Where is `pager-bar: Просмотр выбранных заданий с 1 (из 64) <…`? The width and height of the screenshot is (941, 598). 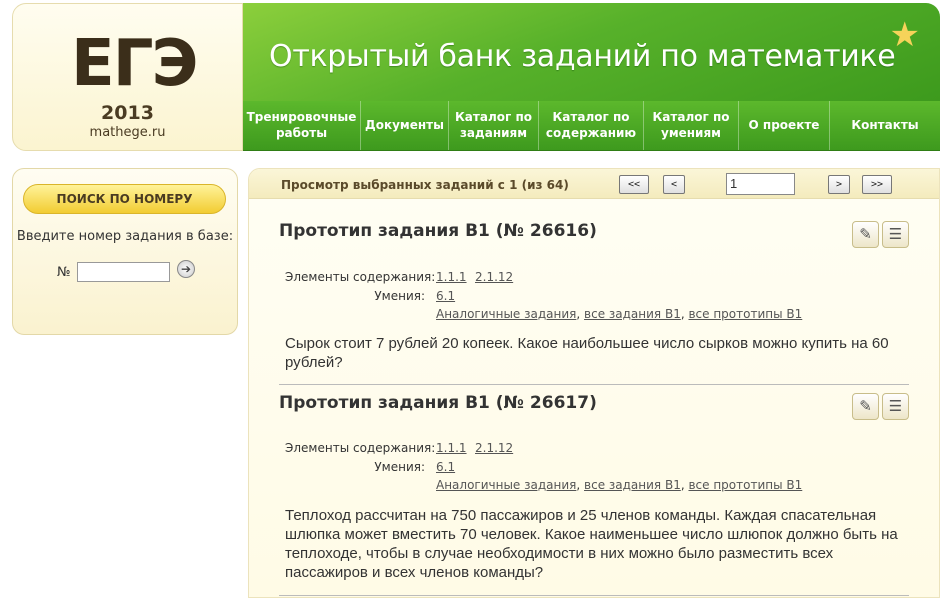
pager-bar: Просмотр выбранных заданий с 1 (из 64) <… is located at coordinates (594, 184).